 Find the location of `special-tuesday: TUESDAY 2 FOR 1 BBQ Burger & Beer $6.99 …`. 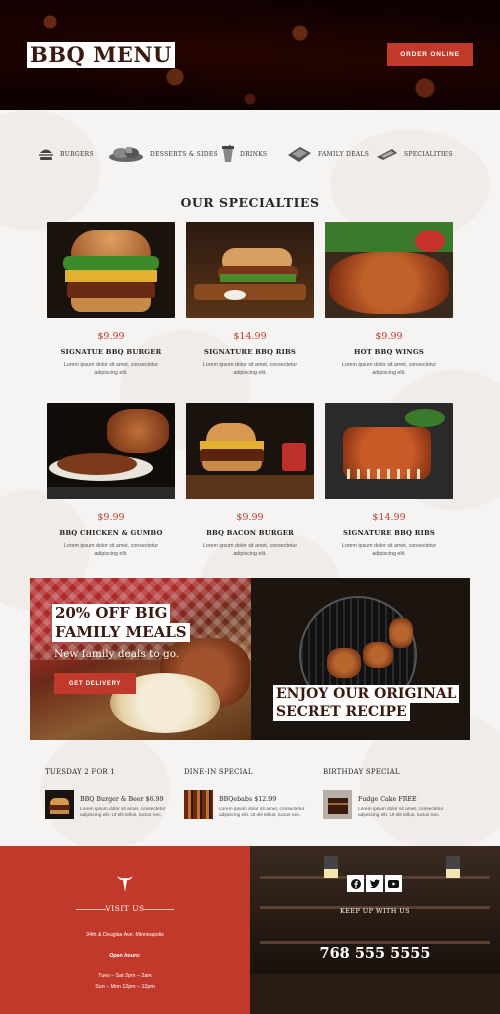

special-tuesday: TUESDAY 2 FOR 1 BBQ Burger & Beer $6.99 … is located at coordinates (115, 793).